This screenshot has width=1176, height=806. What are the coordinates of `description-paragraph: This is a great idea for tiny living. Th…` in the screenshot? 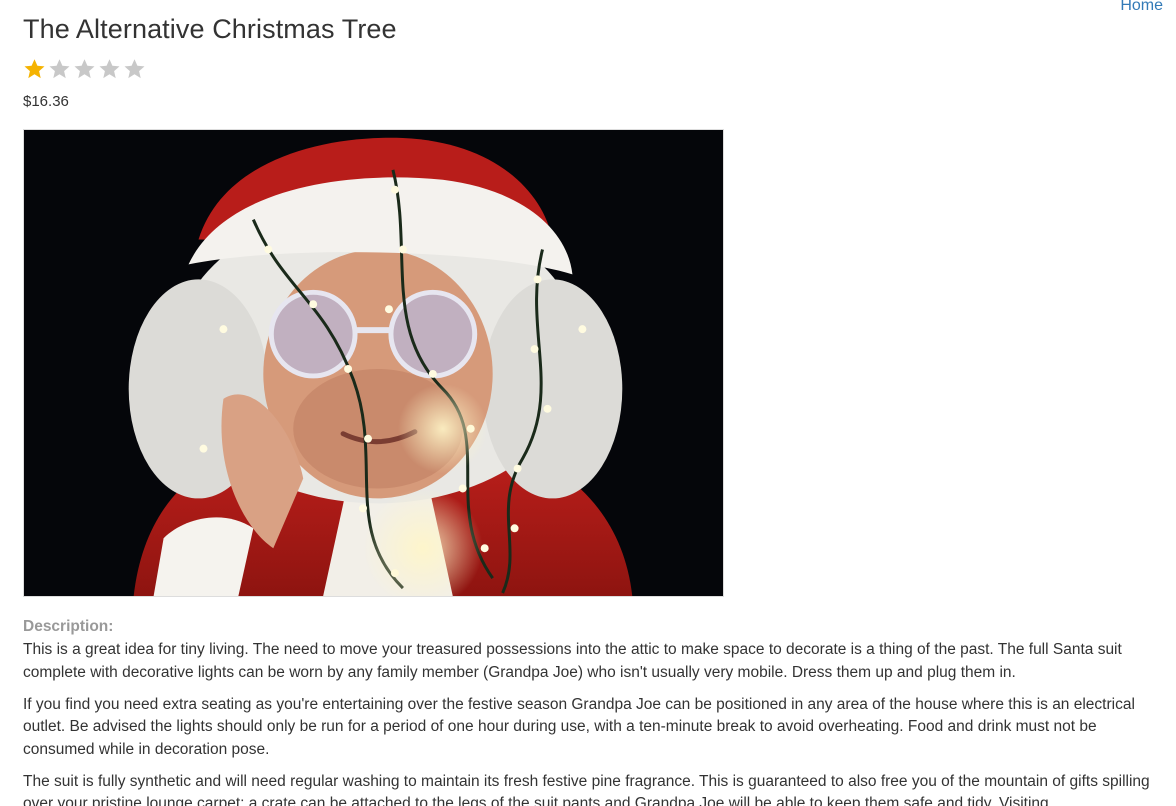 It's located at (572, 661).